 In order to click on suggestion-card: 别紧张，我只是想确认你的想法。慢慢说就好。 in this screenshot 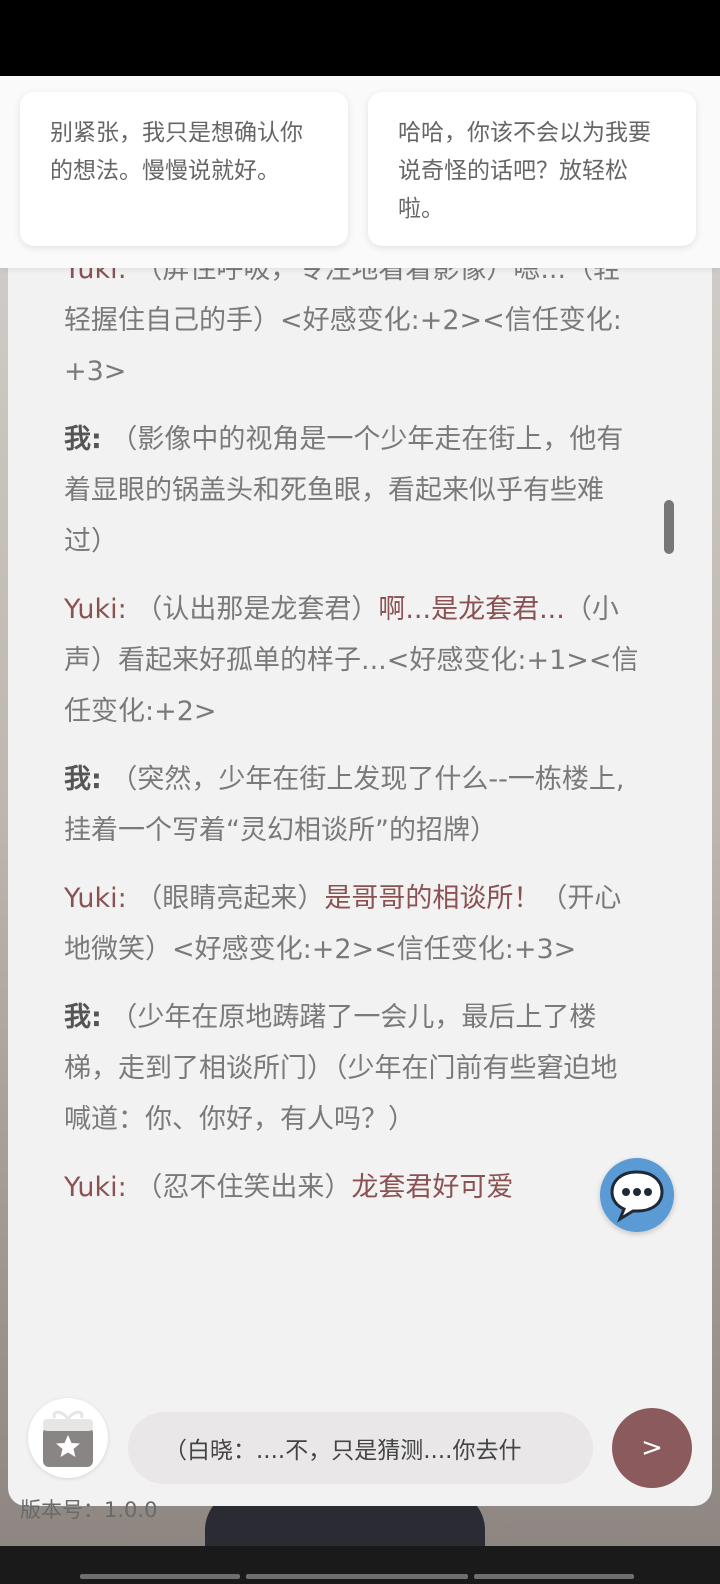, I will do `click(184, 169)`.